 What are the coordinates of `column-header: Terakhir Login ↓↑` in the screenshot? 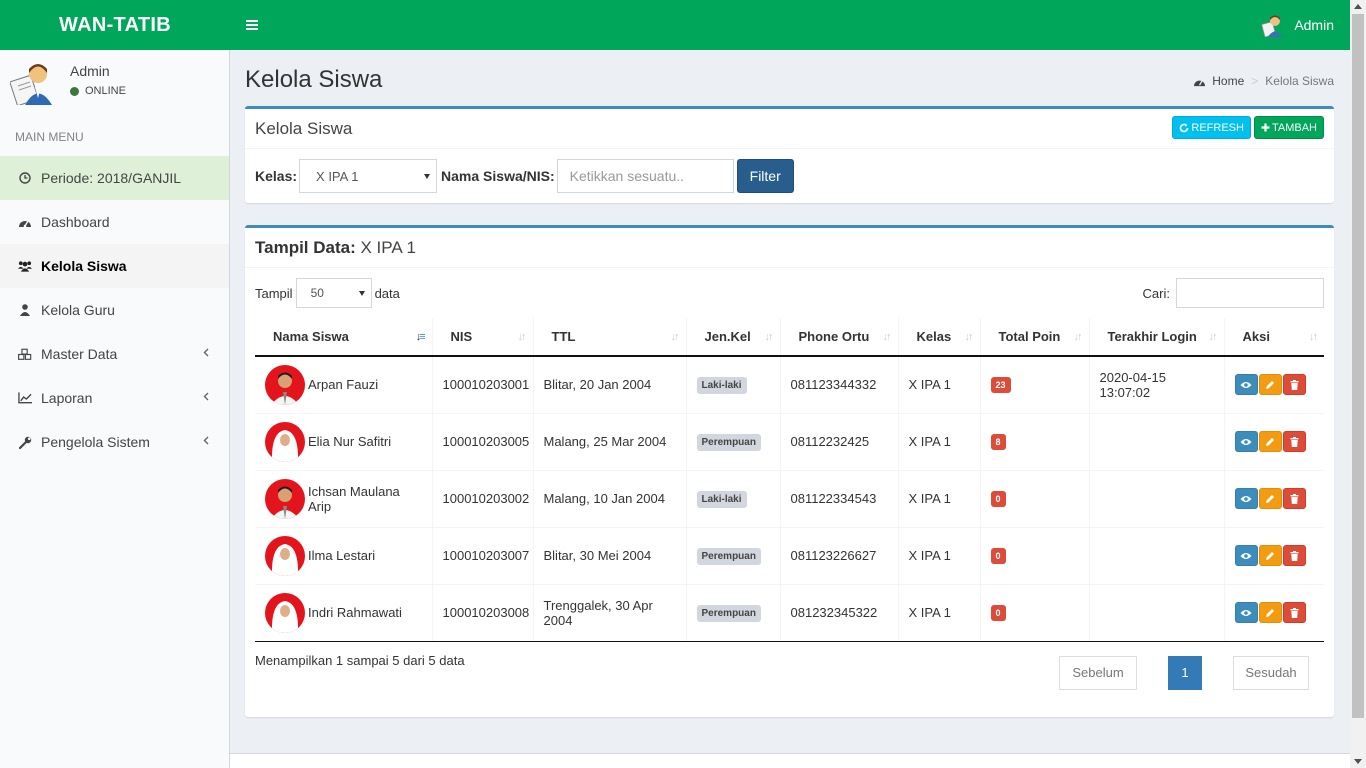 It's located at (1157, 337).